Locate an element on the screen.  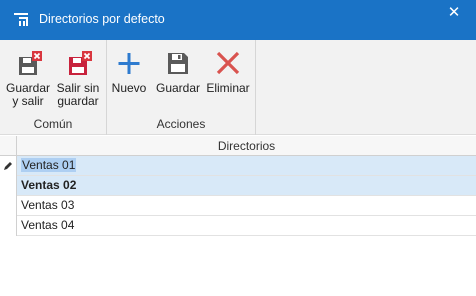
row-indicator-header is located at coordinates (8, 146).